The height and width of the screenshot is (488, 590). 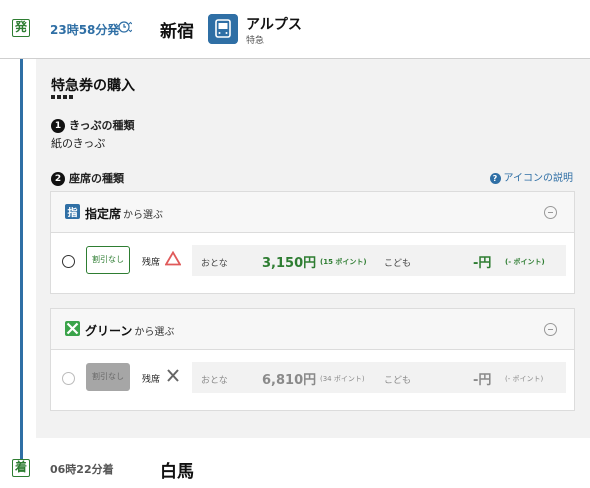 I want to click on train-name: アルプス, so click(x=274, y=25).